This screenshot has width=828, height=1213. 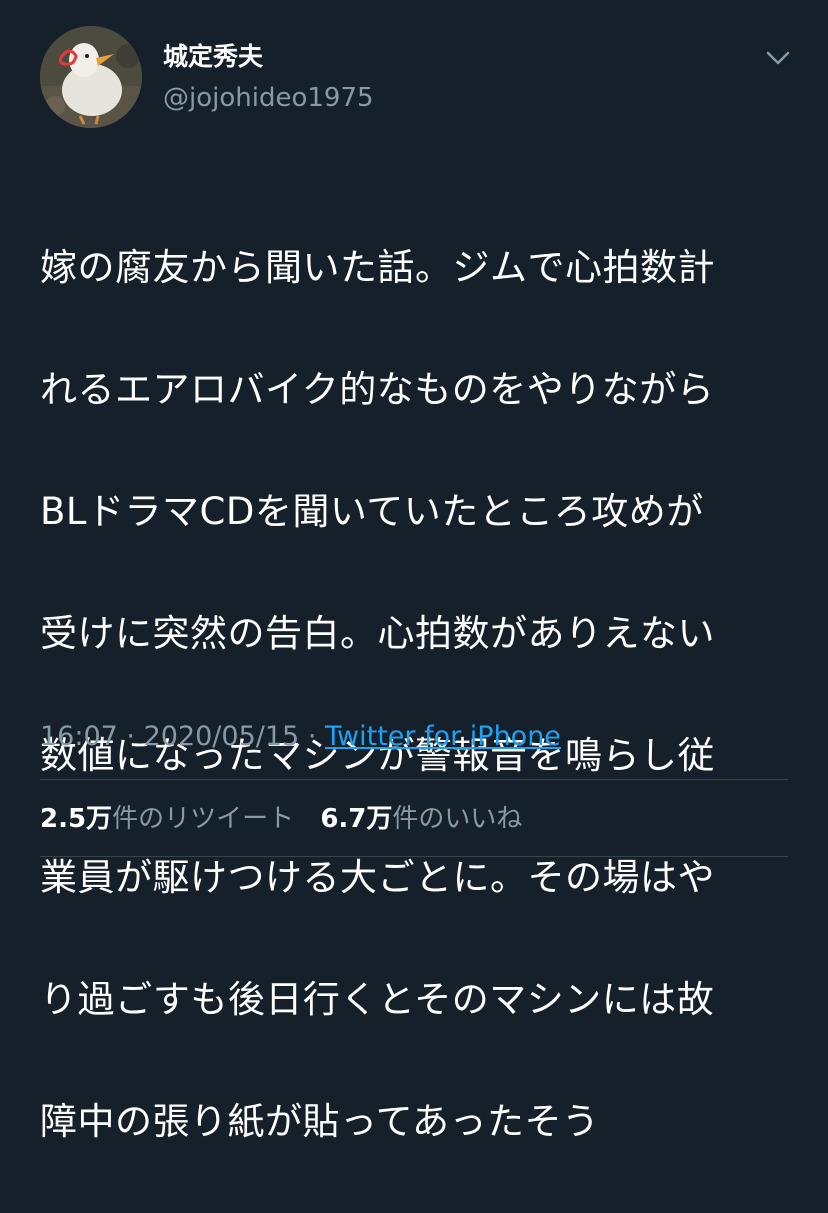 I want to click on more-options-button, so click(x=778, y=58).